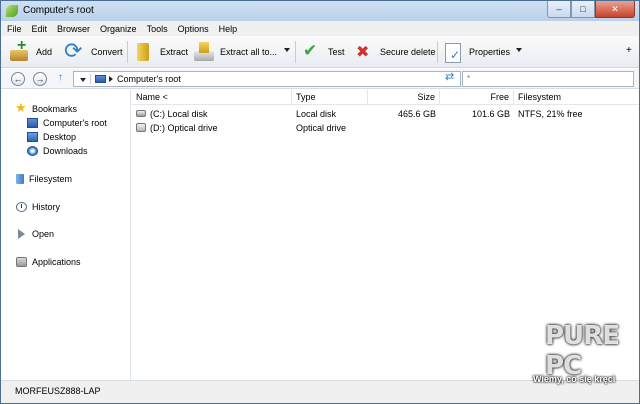 Image resolution: width=640 pixels, height=404 pixels. Describe the element at coordinates (32, 150) in the screenshot. I see `downloads-icon` at that location.